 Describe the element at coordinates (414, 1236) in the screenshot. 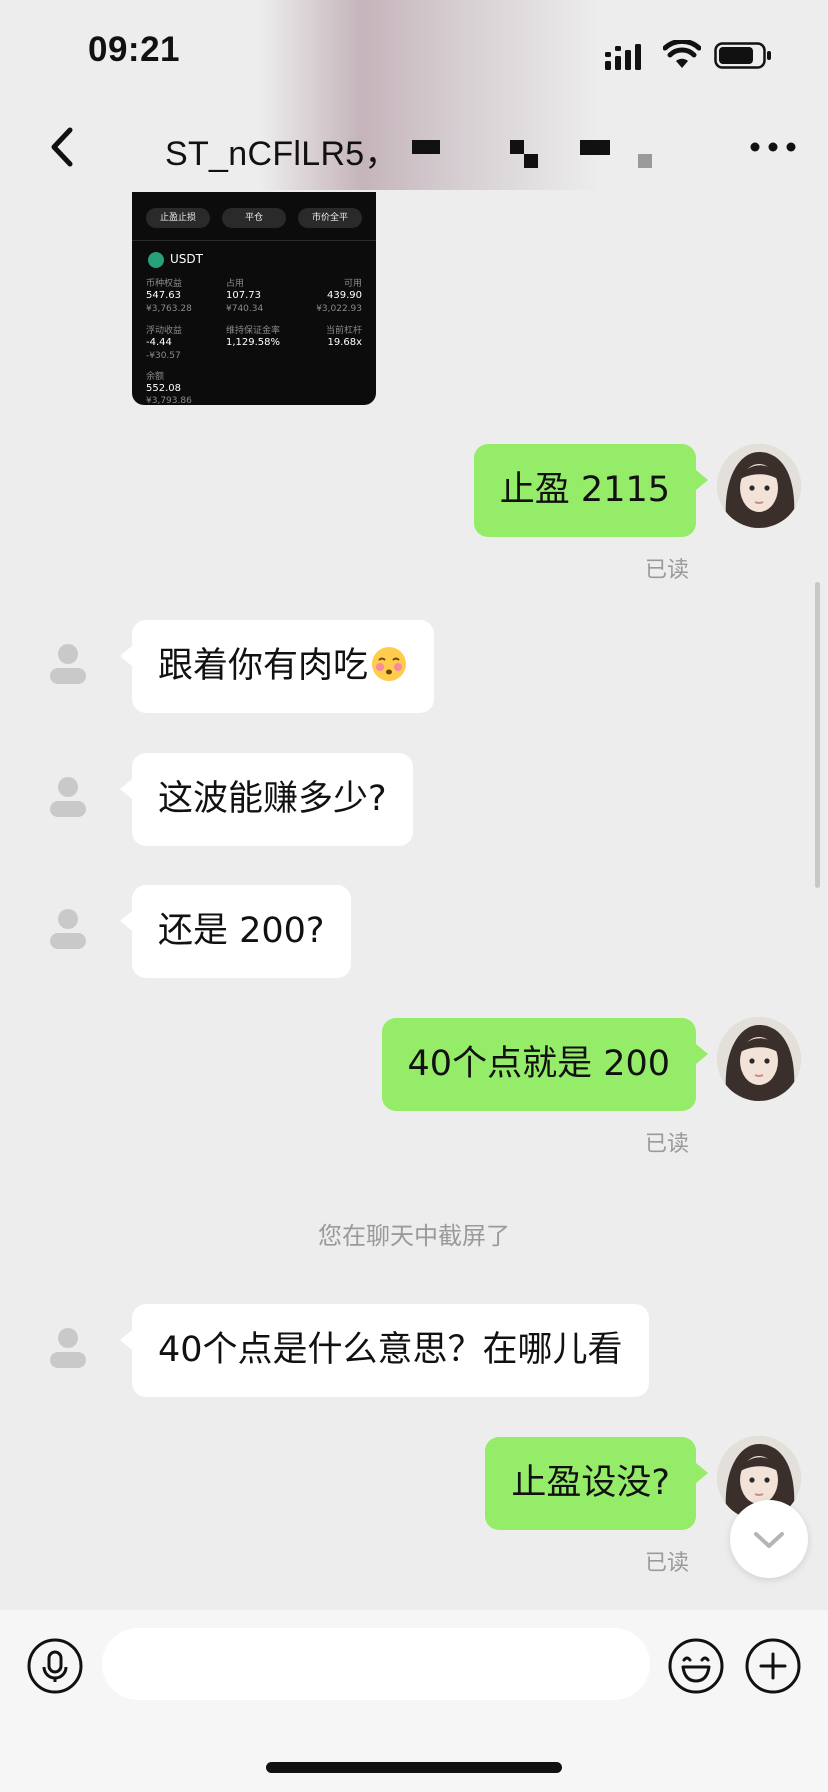

I see `system-notice: 您在聊天中截屏了` at that location.